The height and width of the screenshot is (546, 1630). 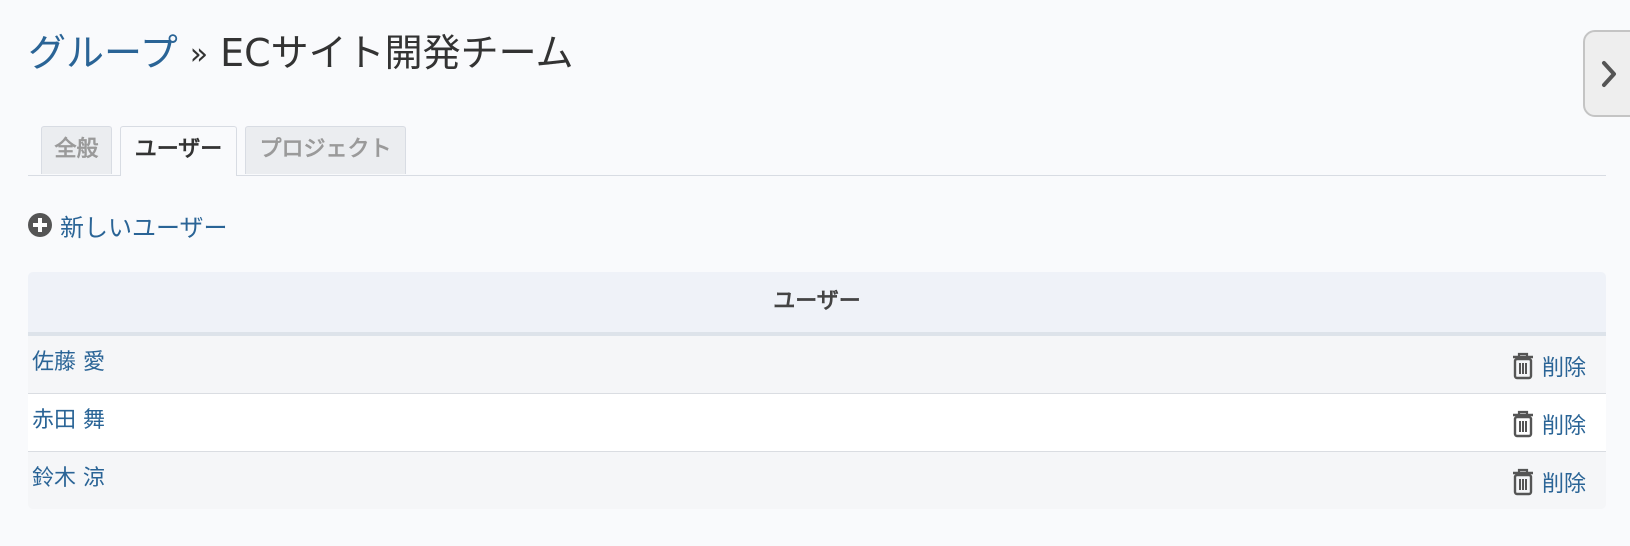 What do you see at coordinates (68, 418) in the screenshot?
I see `user-name-link: 赤田 舞` at bounding box center [68, 418].